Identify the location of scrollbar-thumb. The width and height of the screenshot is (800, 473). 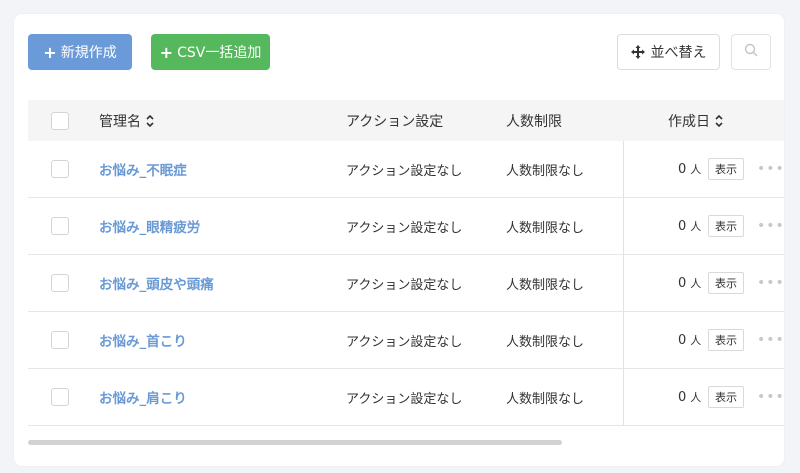
(295, 442).